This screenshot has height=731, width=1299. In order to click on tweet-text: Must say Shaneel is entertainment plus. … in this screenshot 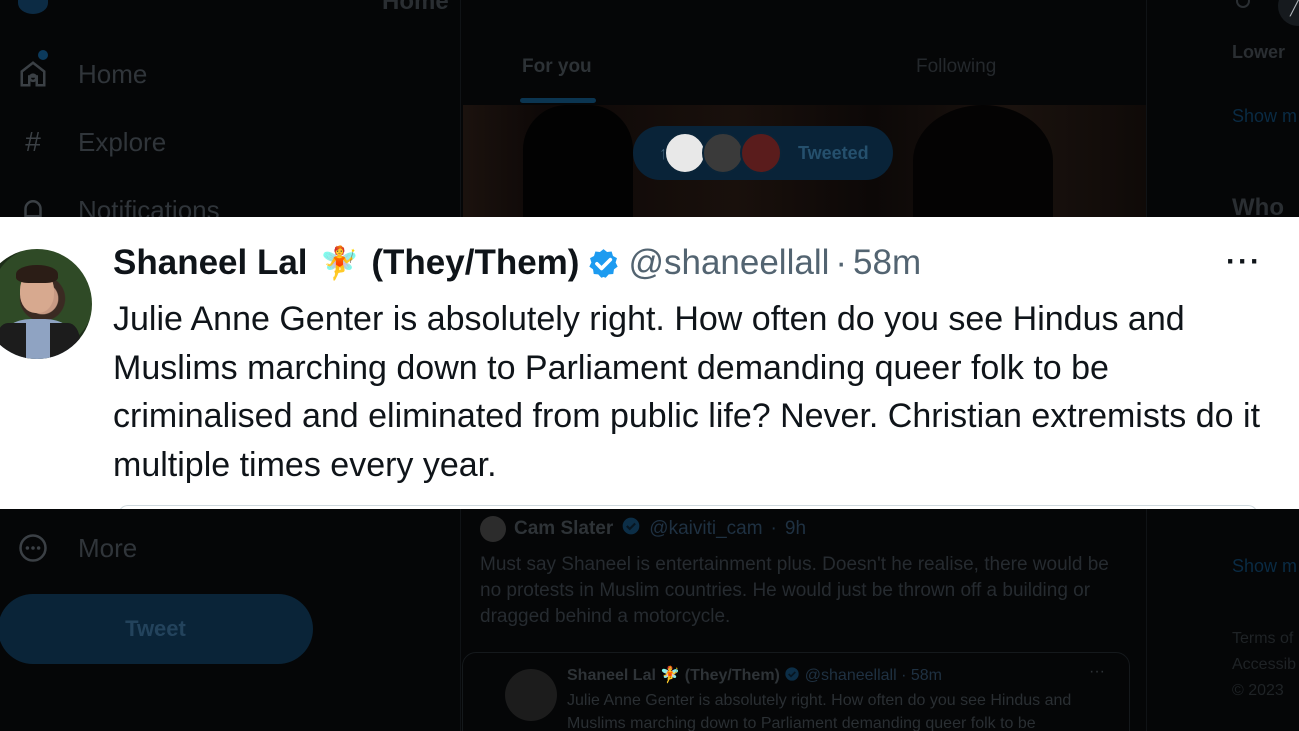, I will do `click(794, 590)`.